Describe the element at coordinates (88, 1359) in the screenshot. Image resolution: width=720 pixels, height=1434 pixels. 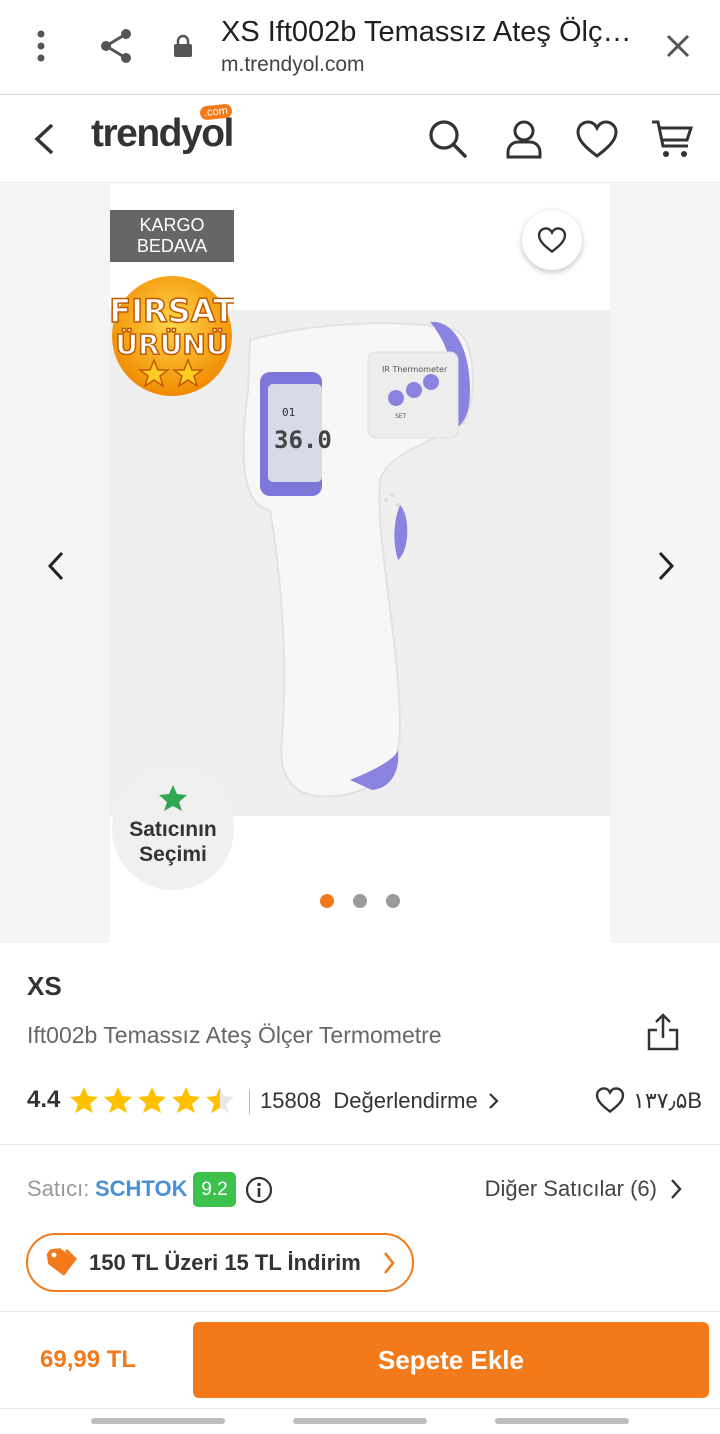
I see `product-price: 69,99 TL` at that location.